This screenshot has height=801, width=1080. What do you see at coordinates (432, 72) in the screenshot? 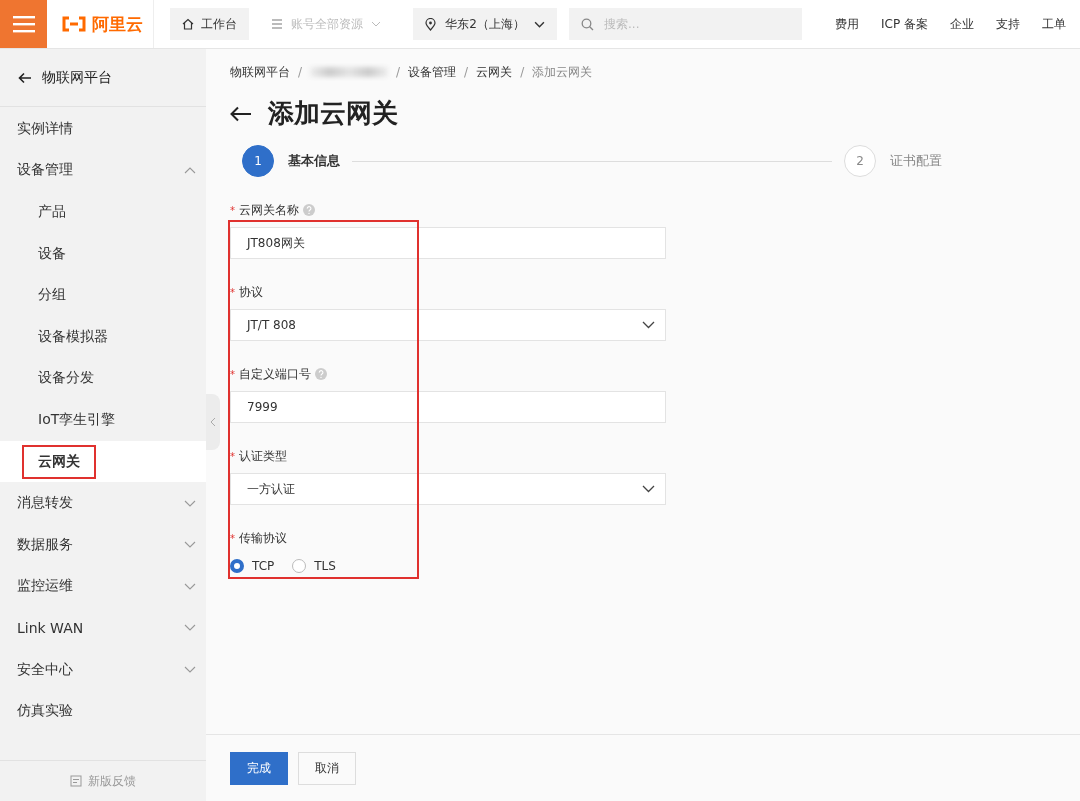
I see `breadcrumb-link: 设备管理` at bounding box center [432, 72].